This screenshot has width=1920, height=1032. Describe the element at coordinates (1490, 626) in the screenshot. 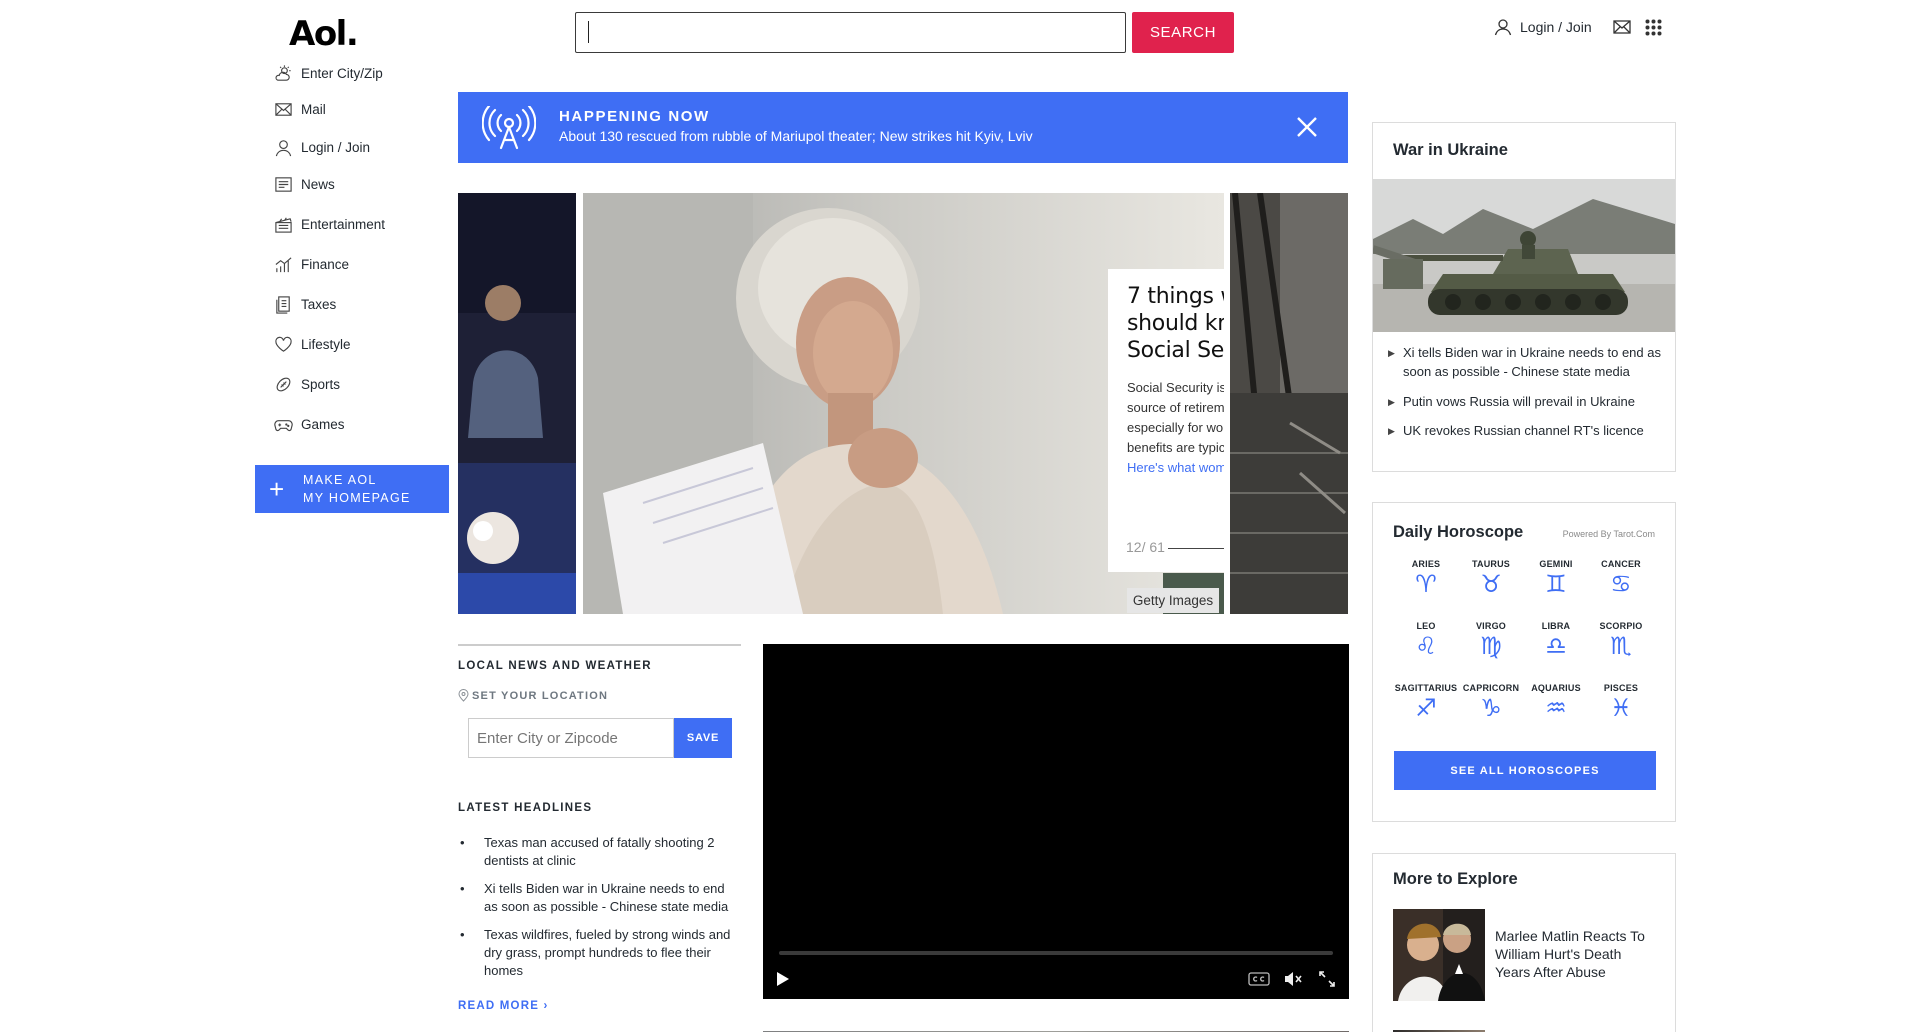

I see `sign-name: VIRGO` at that location.